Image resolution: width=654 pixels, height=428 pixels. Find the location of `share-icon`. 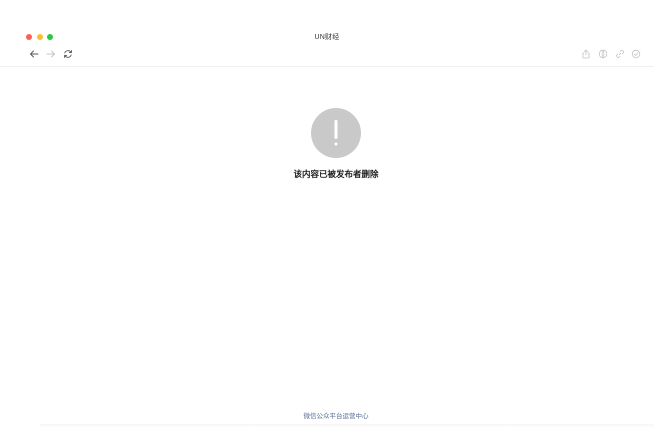

share-icon is located at coordinates (586, 54).